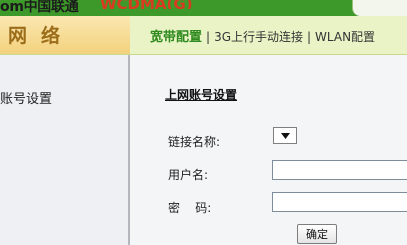 The height and width of the screenshot is (245, 407). I want to click on tab-broadband-config: 宽带配置, so click(176, 37).